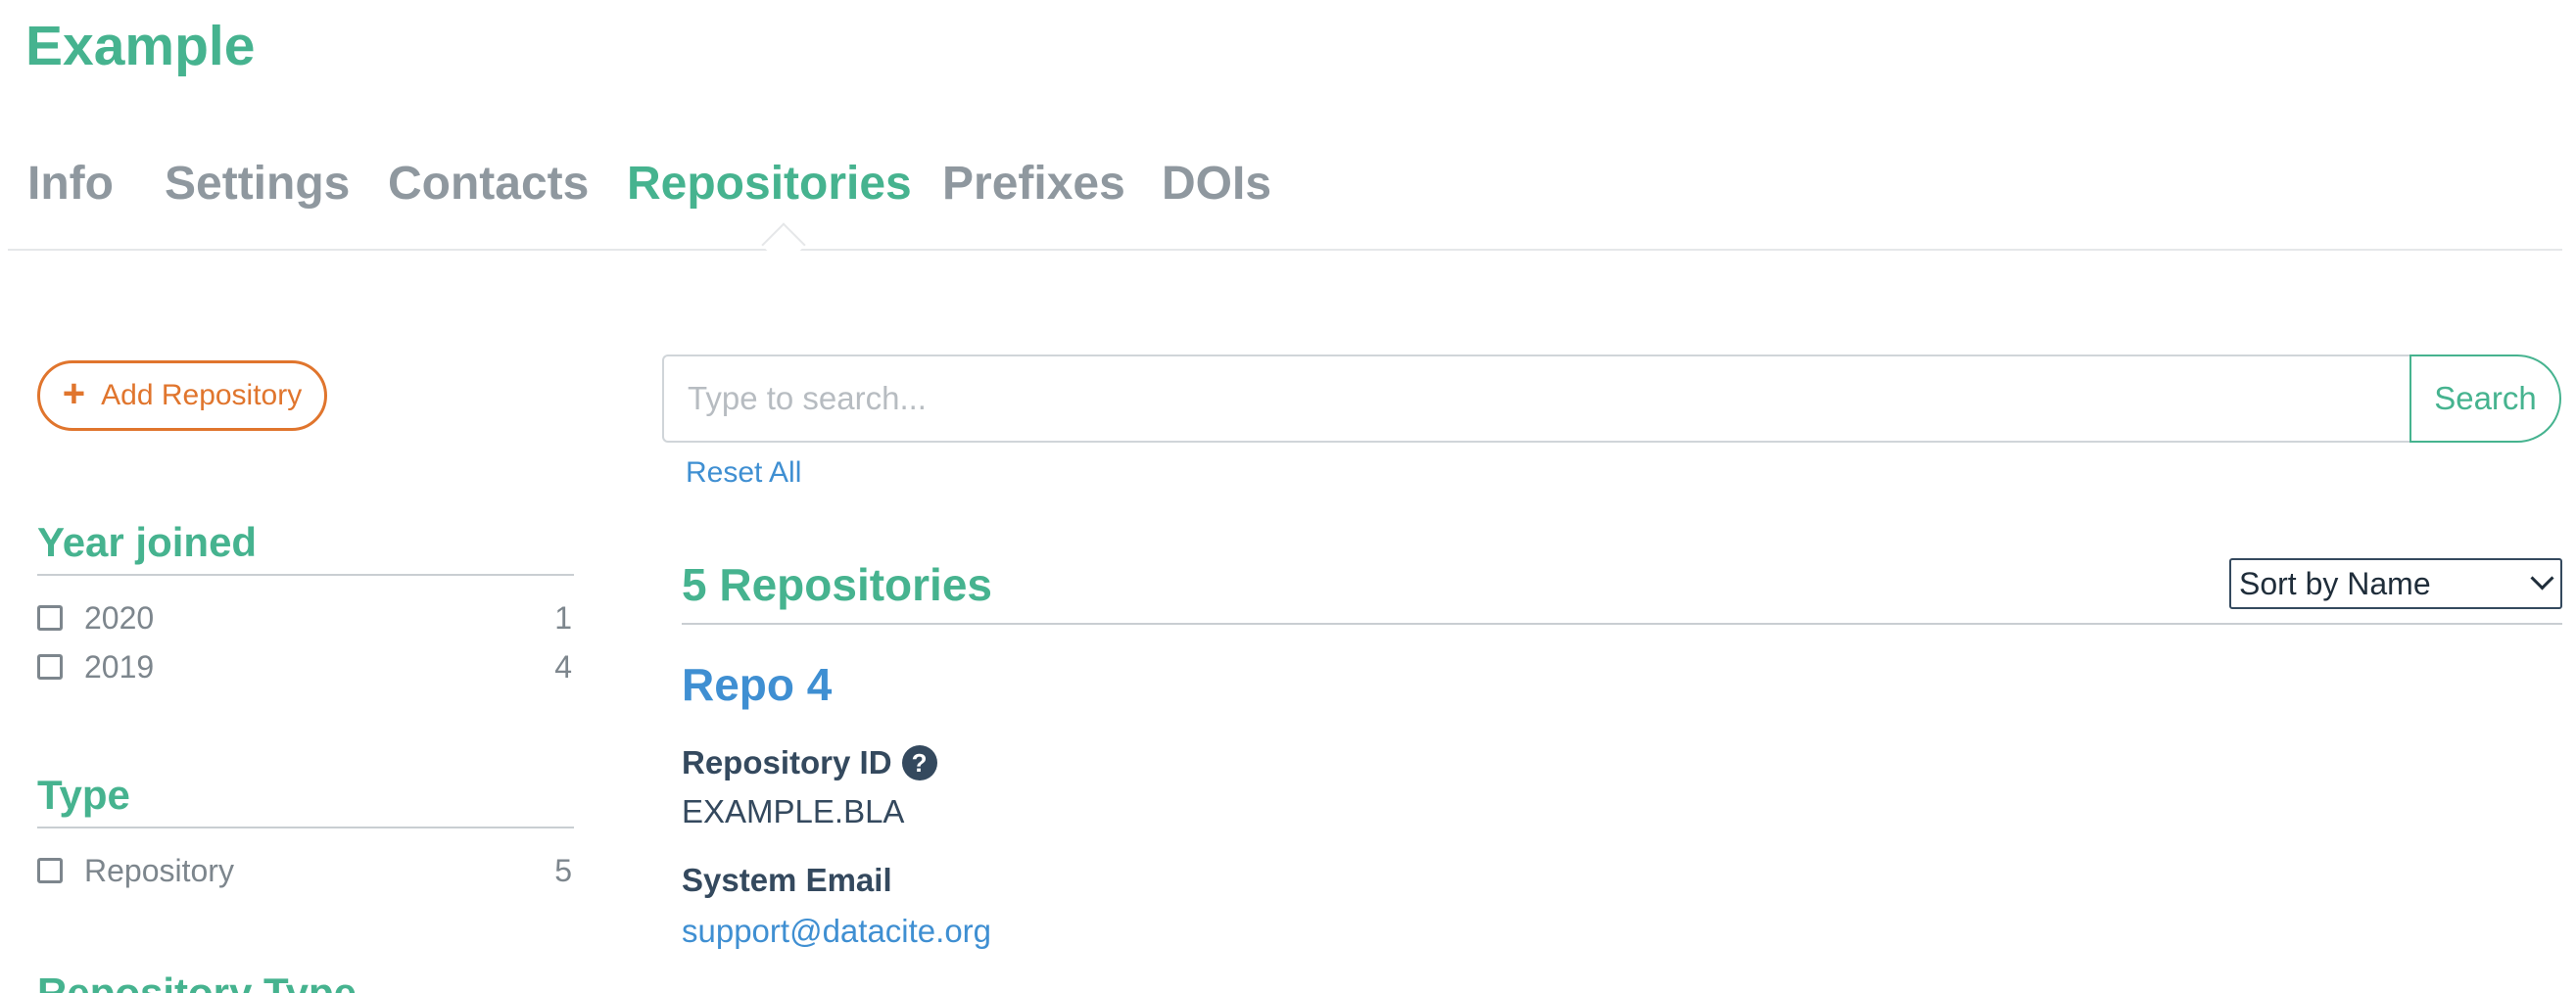 The height and width of the screenshot is (993, 2576). Describe the element at coordinates (119, 617) in the screenshot. I see `facet-item-label: 2020` at that location.